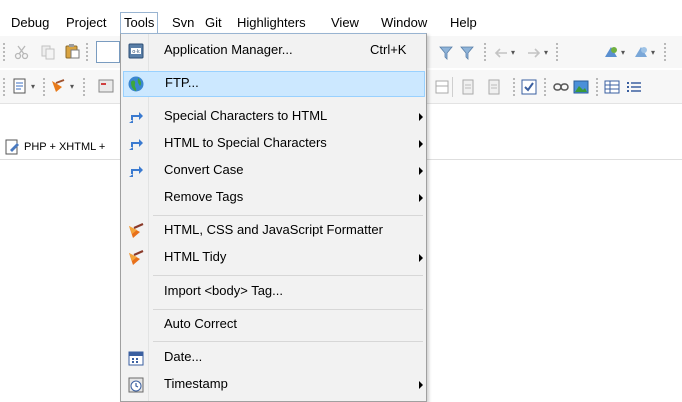 The width and height of the screenshot is (682, 402). Describe the element at coordinates (447, 53) in the screenshot. I see `filter-icon` at that location.